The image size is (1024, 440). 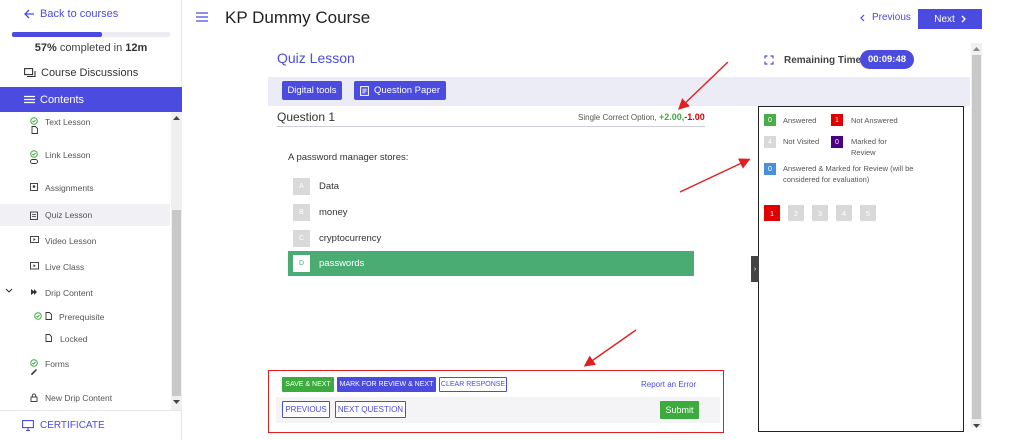 What do you see at coordinates (370, 409) in the screenshot?
I see `next-question-button: NEXT QUESTION` at bounding box center [370, 409].